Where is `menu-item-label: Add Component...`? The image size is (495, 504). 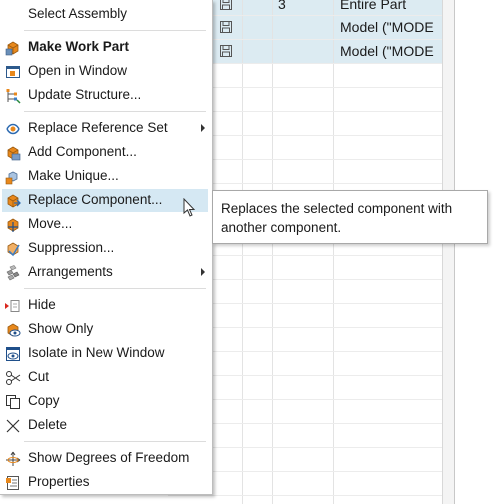 menu-item-label: Add Component... is located at coordinates (82, 151).